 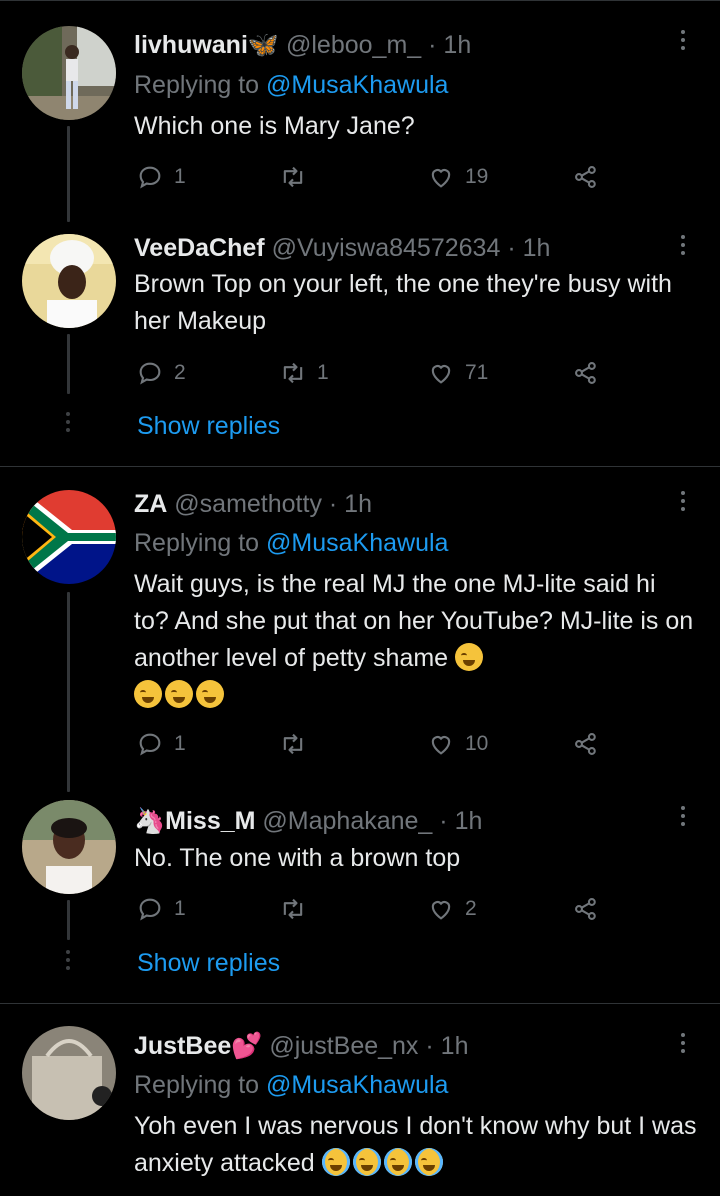 I want to click on tweet-header: livhuwani🦋 @leboo_m_ · 1h, so click(x=302, y=45).